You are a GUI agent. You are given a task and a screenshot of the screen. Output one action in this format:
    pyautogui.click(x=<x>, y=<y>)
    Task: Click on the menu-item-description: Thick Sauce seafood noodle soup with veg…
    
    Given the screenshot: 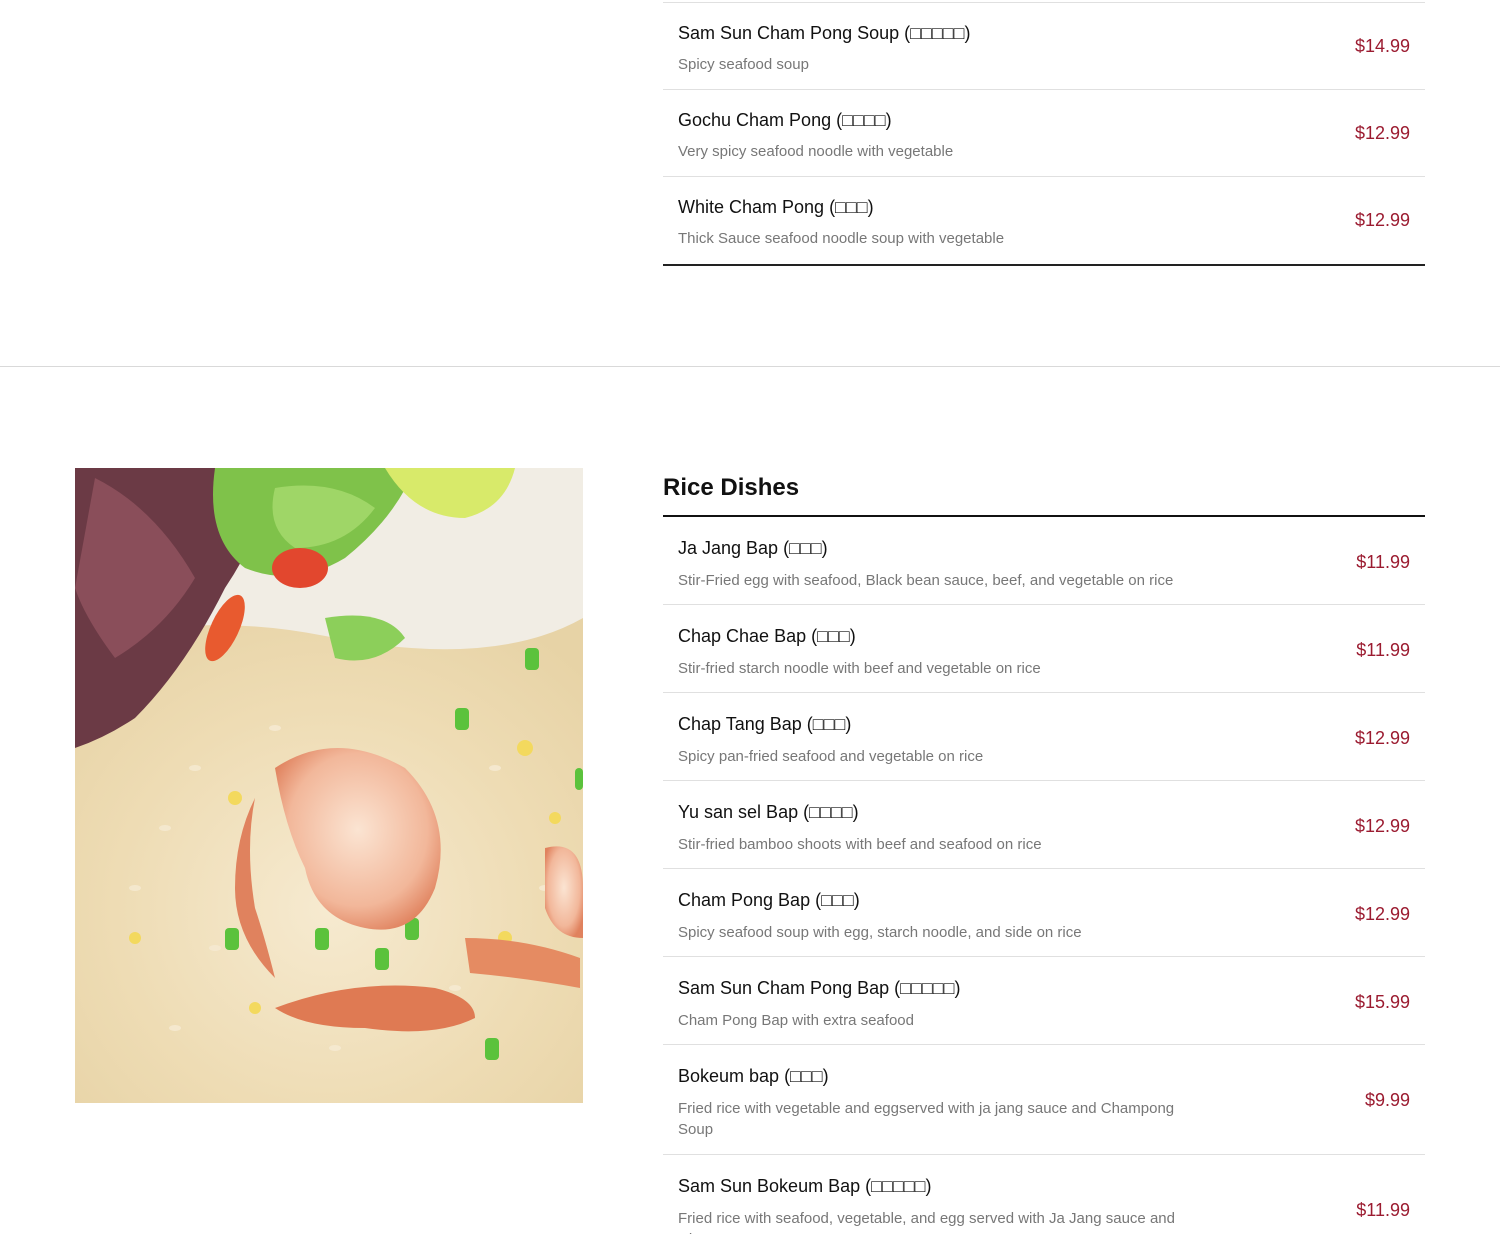 What is the action you would take?
    pyautogui.click(x=841, y=238)
    